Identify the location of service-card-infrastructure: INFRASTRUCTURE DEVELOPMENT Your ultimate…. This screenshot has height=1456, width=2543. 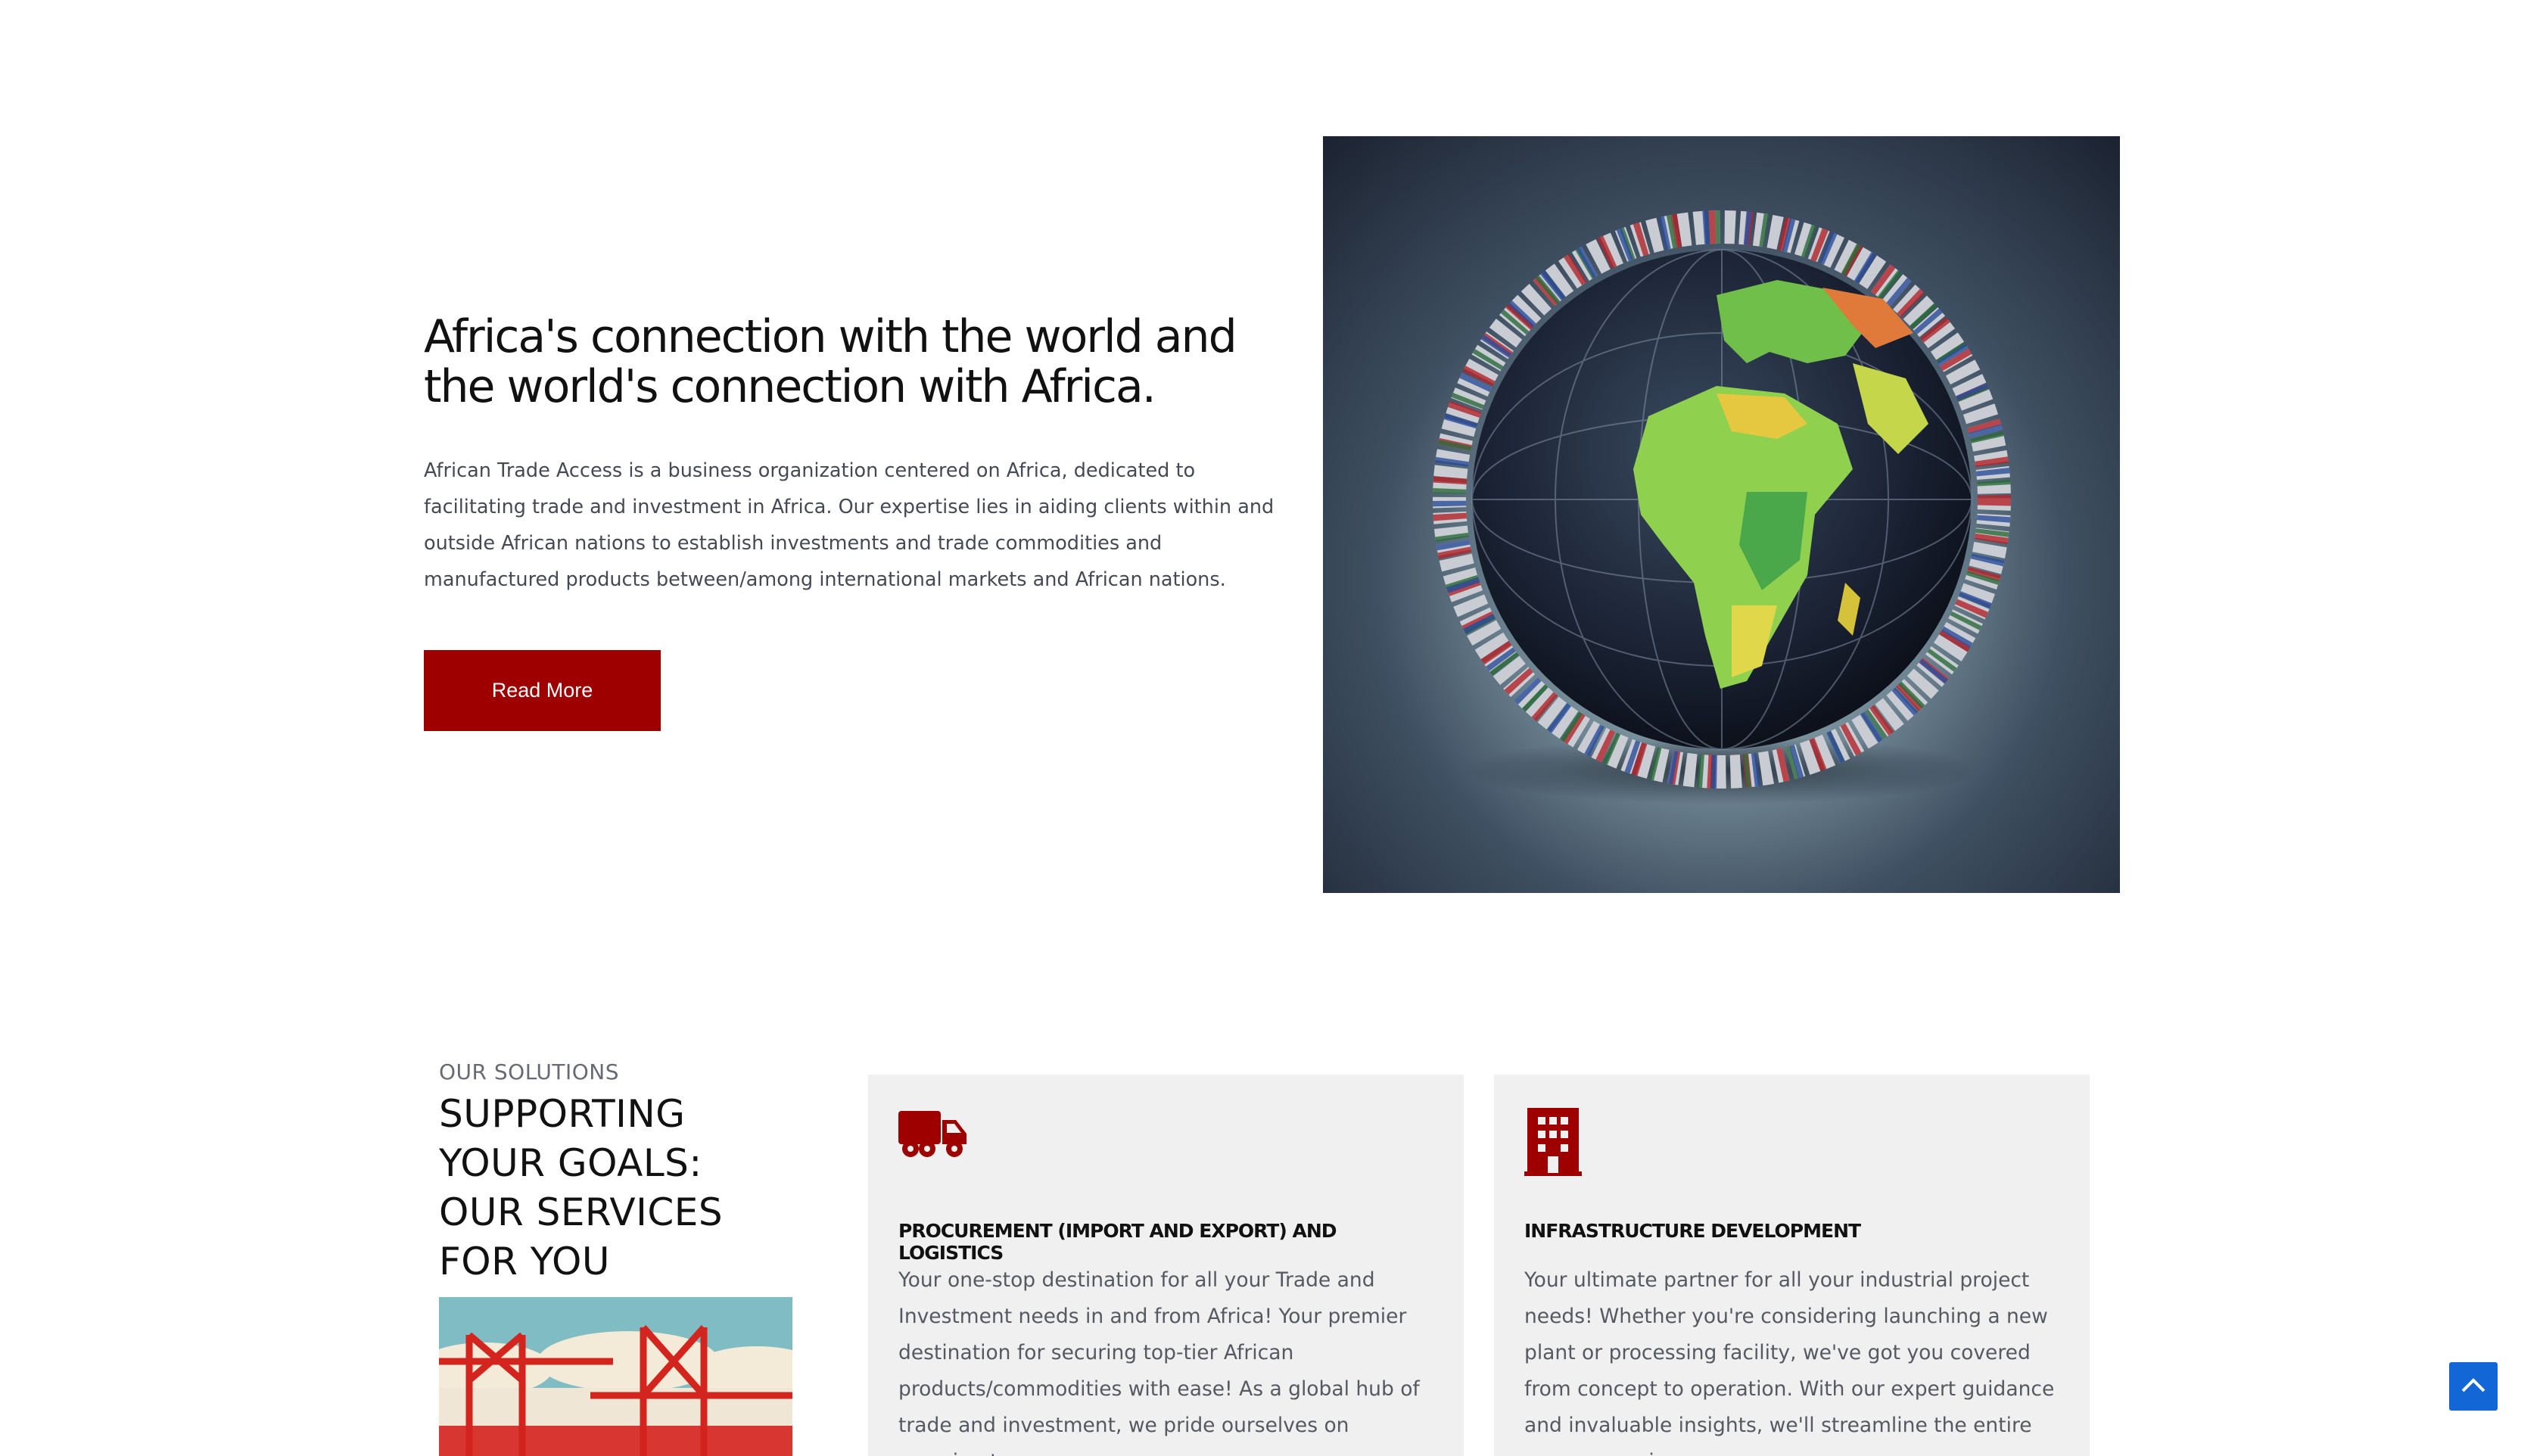
(1792, 1265).